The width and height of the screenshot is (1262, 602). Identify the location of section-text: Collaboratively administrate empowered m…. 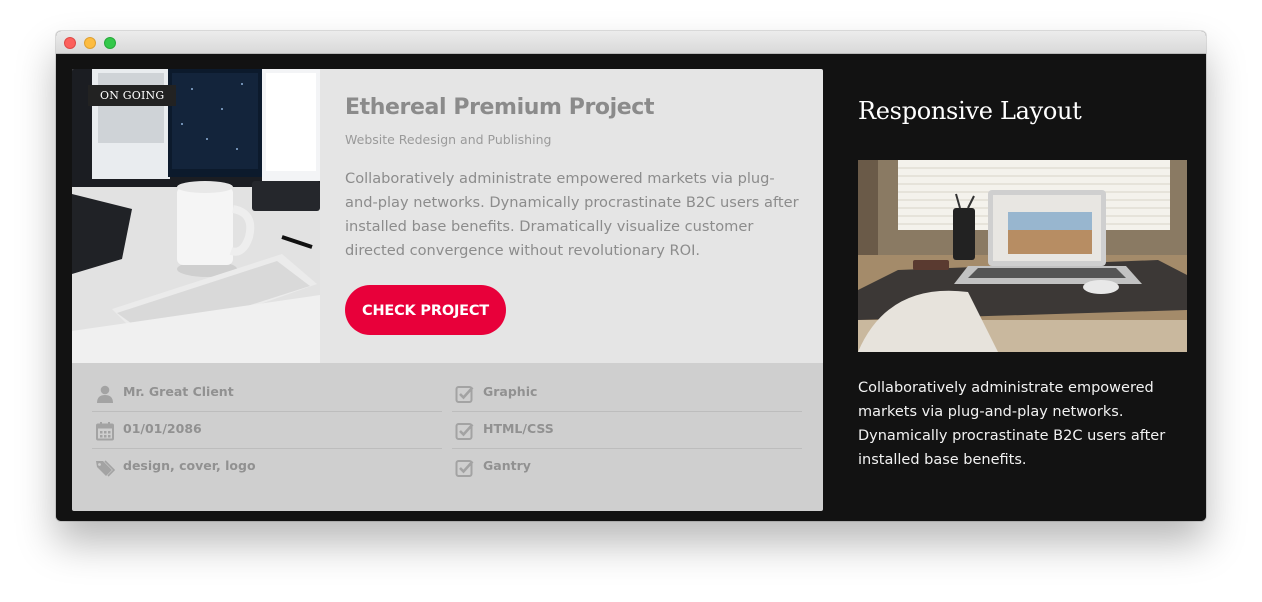
(1012, 424).